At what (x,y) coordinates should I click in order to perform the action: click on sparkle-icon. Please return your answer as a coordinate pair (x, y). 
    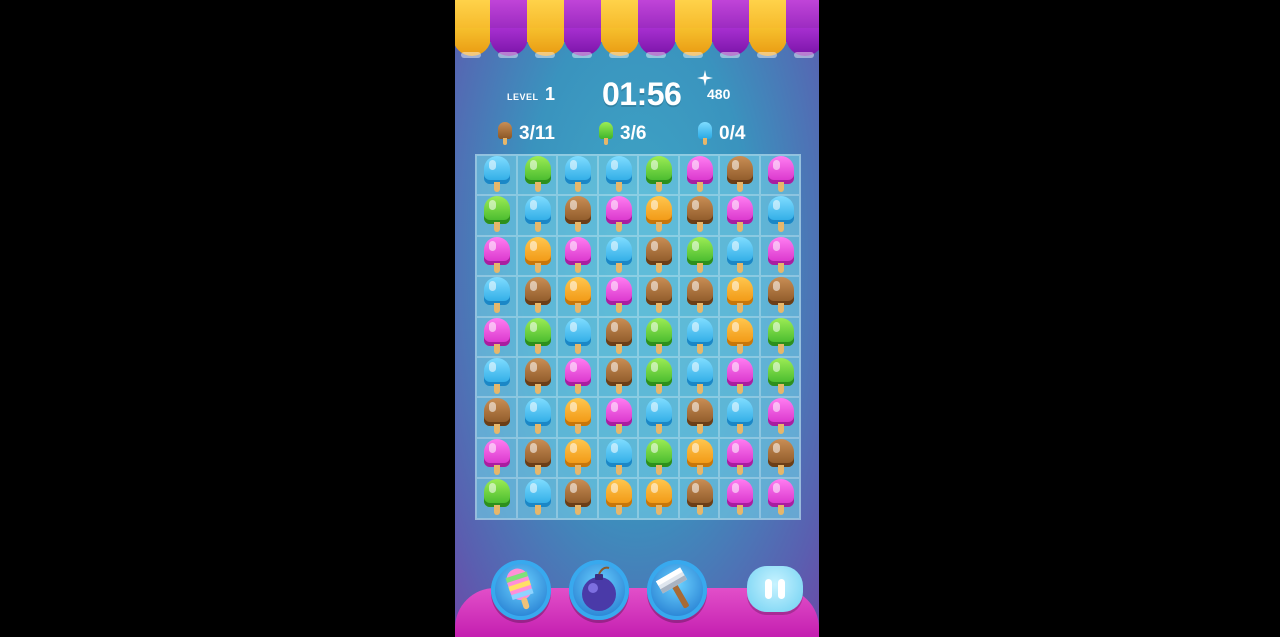
    Looking at the image, I should click on (705, 78).